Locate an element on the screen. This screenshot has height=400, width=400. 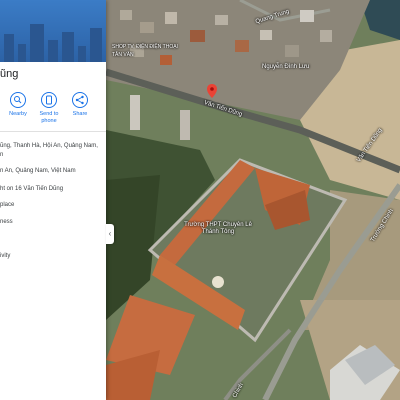
business-link: ness is located at coordinates (6, 222).